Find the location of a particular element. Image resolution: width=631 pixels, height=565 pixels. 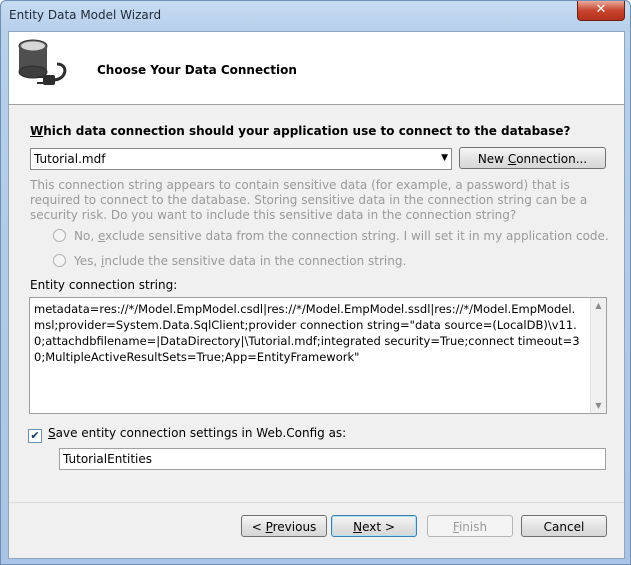

previous-button: < Previous is located at coordinates (284, 526).